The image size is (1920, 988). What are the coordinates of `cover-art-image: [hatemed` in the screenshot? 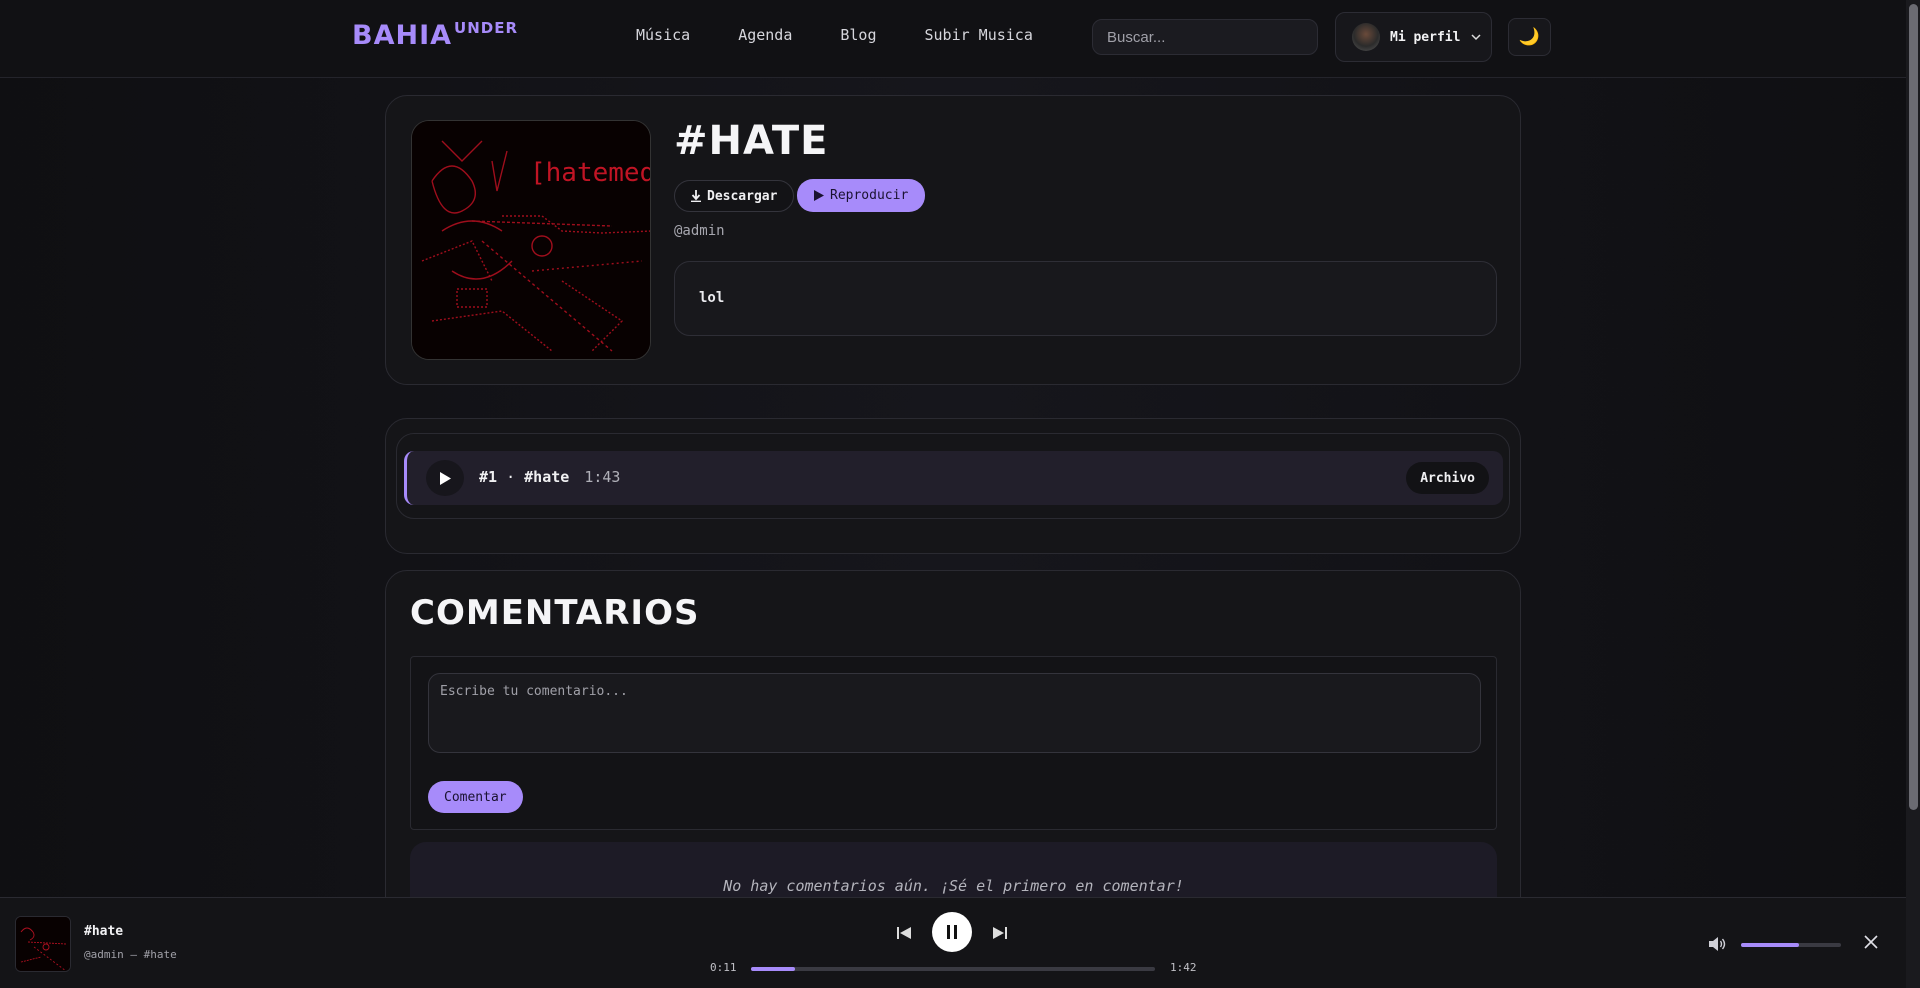 It's located at (531, 240).